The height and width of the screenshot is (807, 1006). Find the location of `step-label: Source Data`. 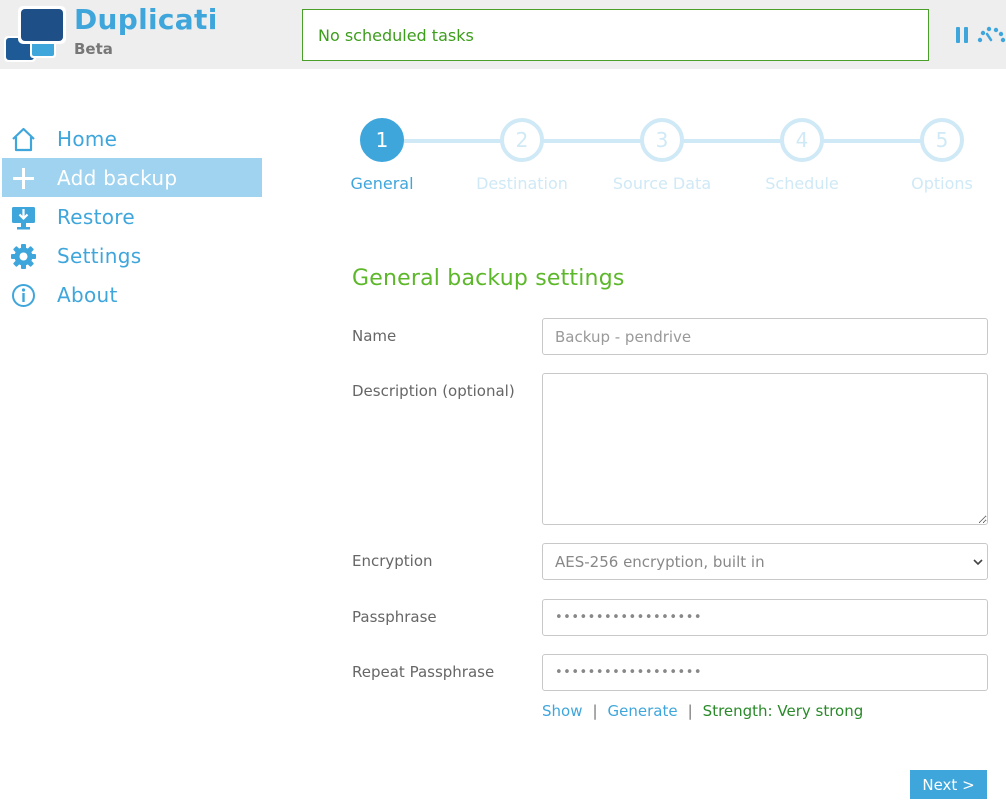

step-label: Source Data is located at coordinates (662, 183).